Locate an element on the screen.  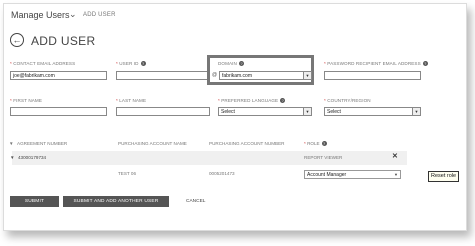
first-name-label: * FIRST NAME is located at coordinates (26, 100).